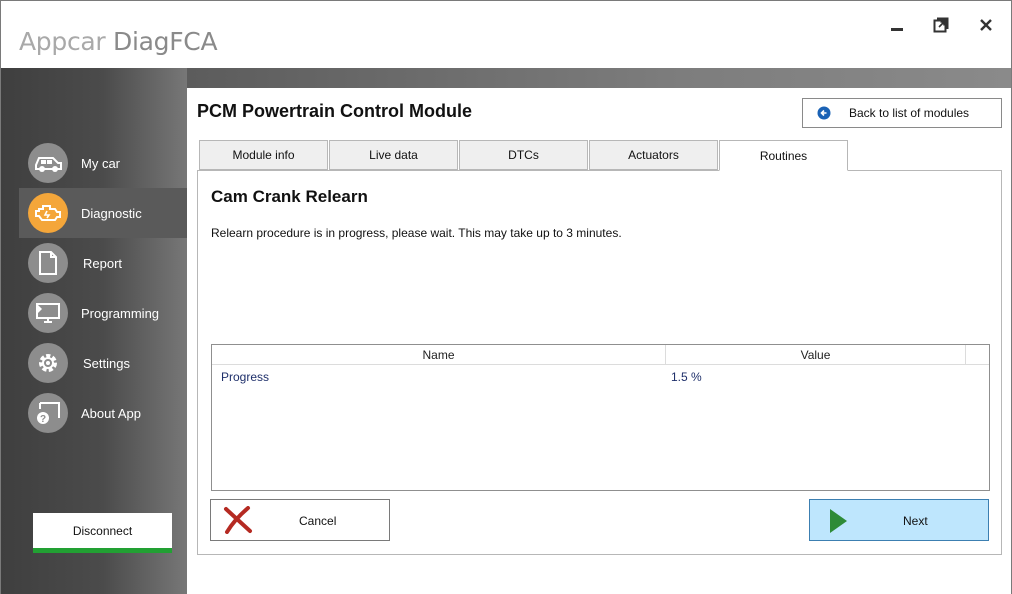  I want to click on sidebar-item-label: Report, so click(103, 263).